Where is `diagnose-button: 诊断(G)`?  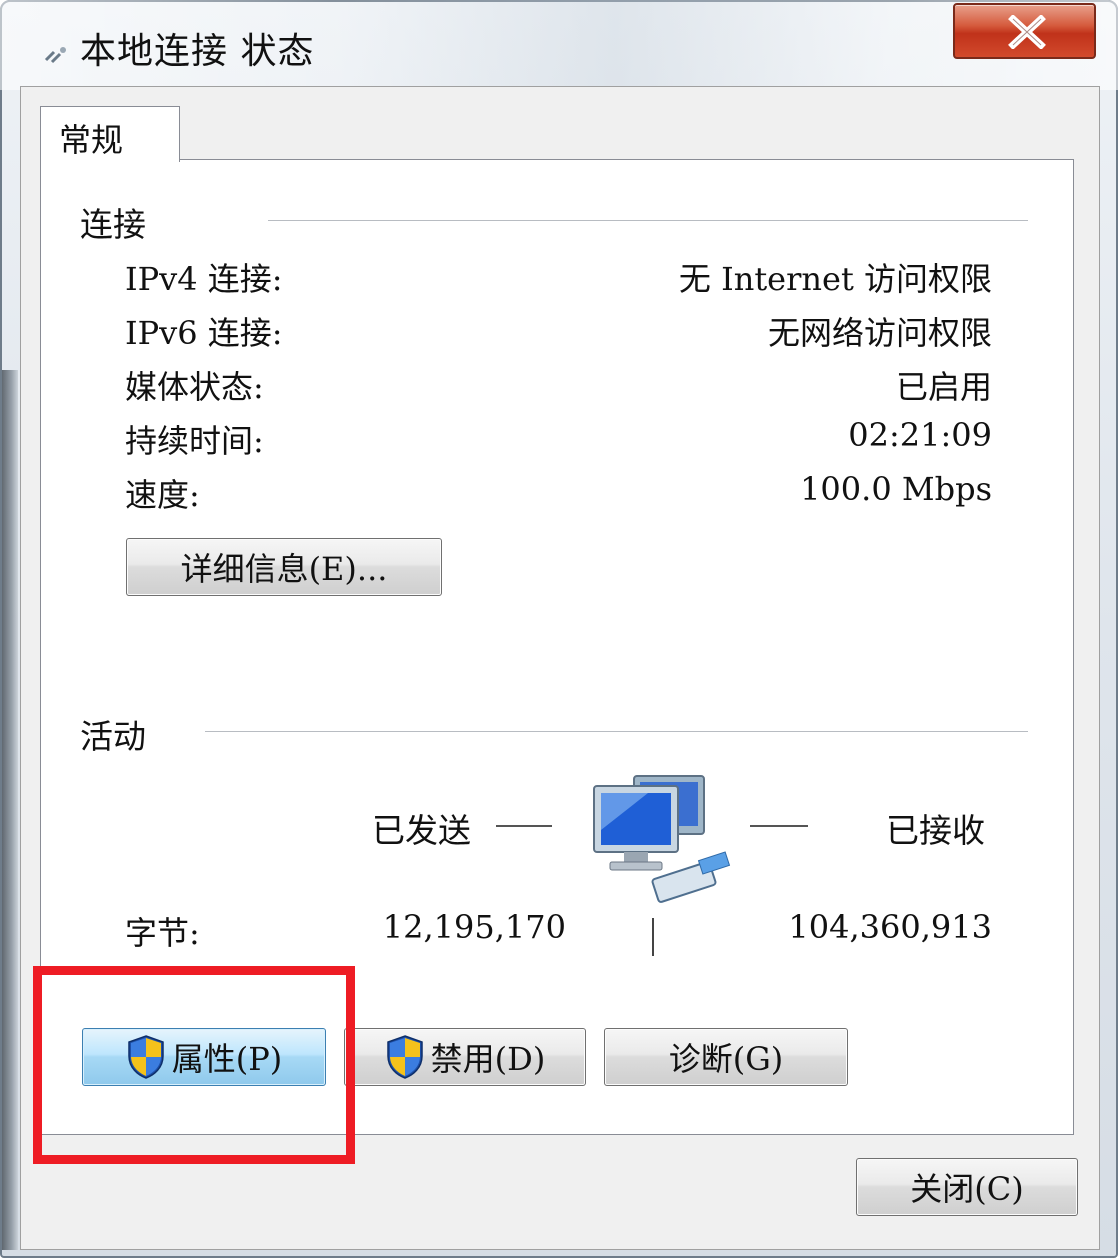
diagnose-button: 诊断(G) is located at coordinates (726, 1057).